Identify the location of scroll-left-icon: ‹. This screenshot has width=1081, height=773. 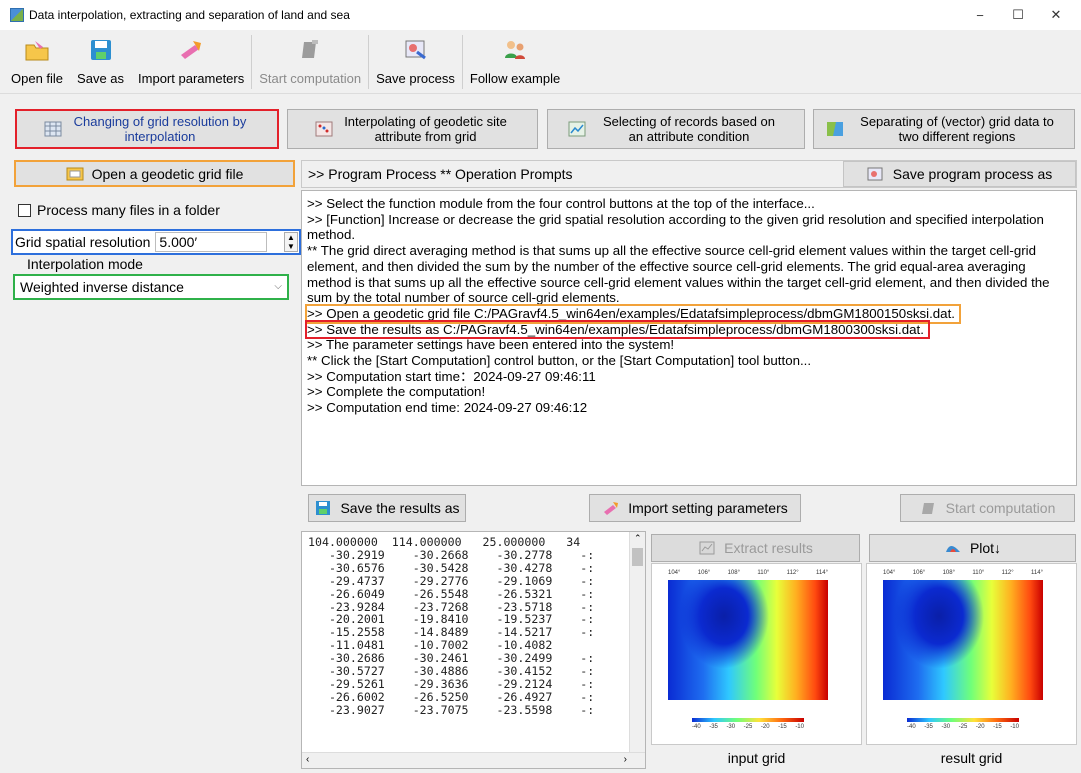
(307, 759).